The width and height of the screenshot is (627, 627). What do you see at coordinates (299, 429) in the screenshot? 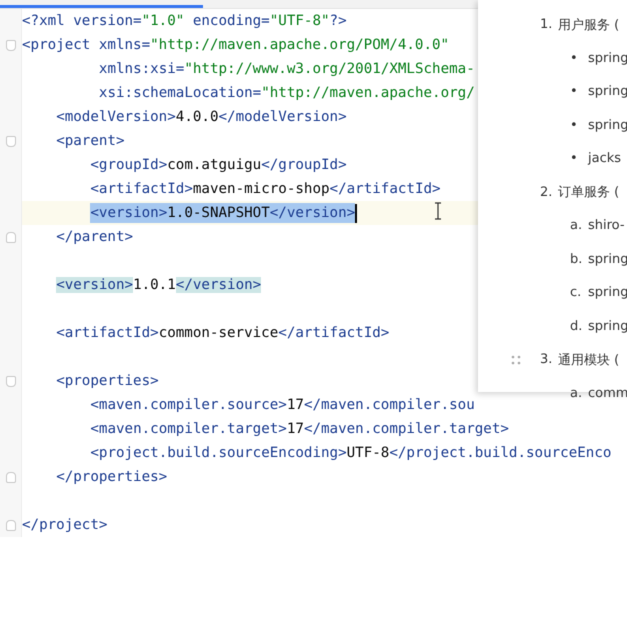
I see `code-line: <maven.compiler.target>17</maven.compiler.target>` at bounding box center [299, 429].